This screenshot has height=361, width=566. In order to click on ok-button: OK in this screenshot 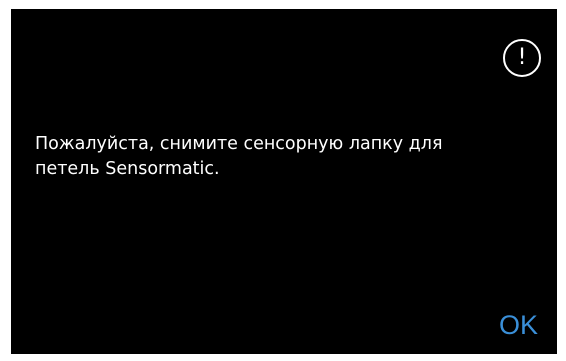, I will do `click(518, 325)`.